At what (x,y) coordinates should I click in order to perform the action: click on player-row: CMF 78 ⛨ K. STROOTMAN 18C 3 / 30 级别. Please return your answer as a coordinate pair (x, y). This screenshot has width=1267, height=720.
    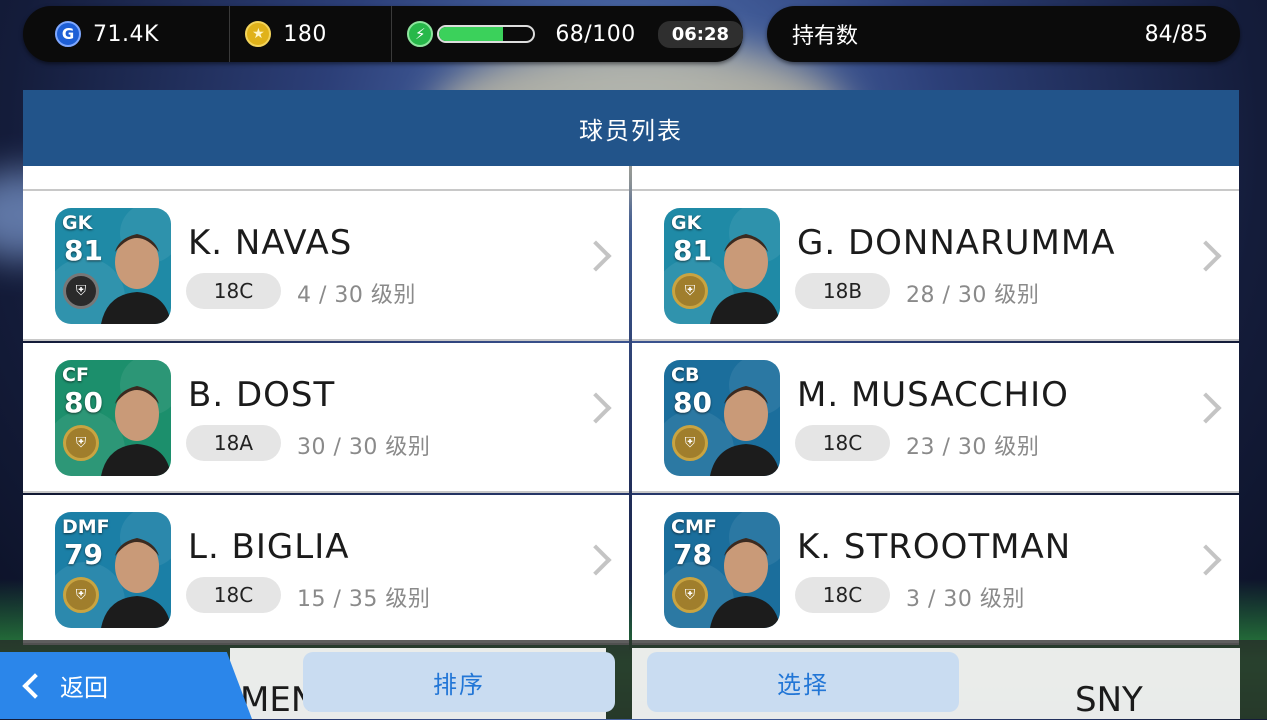
    Looking at the image, I should click on (935, 570).